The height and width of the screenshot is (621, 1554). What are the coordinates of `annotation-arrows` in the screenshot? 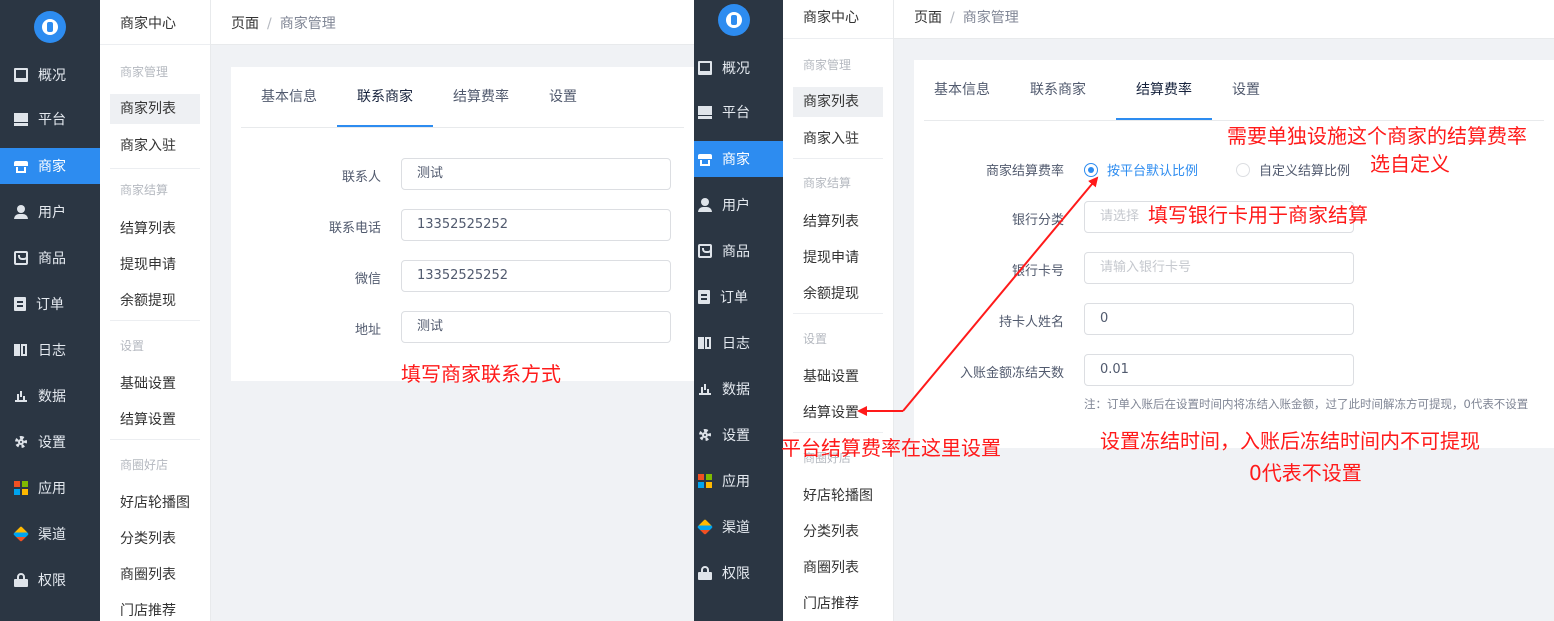 It's located at (978, 296).